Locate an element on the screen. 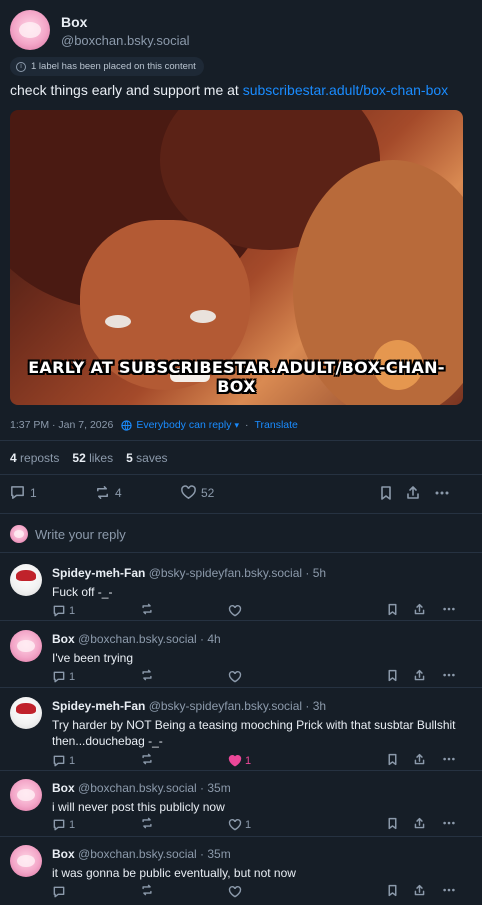 The image size is (482, 905). reply-placeholder: Write your reply is located at coordinates (80, 534).